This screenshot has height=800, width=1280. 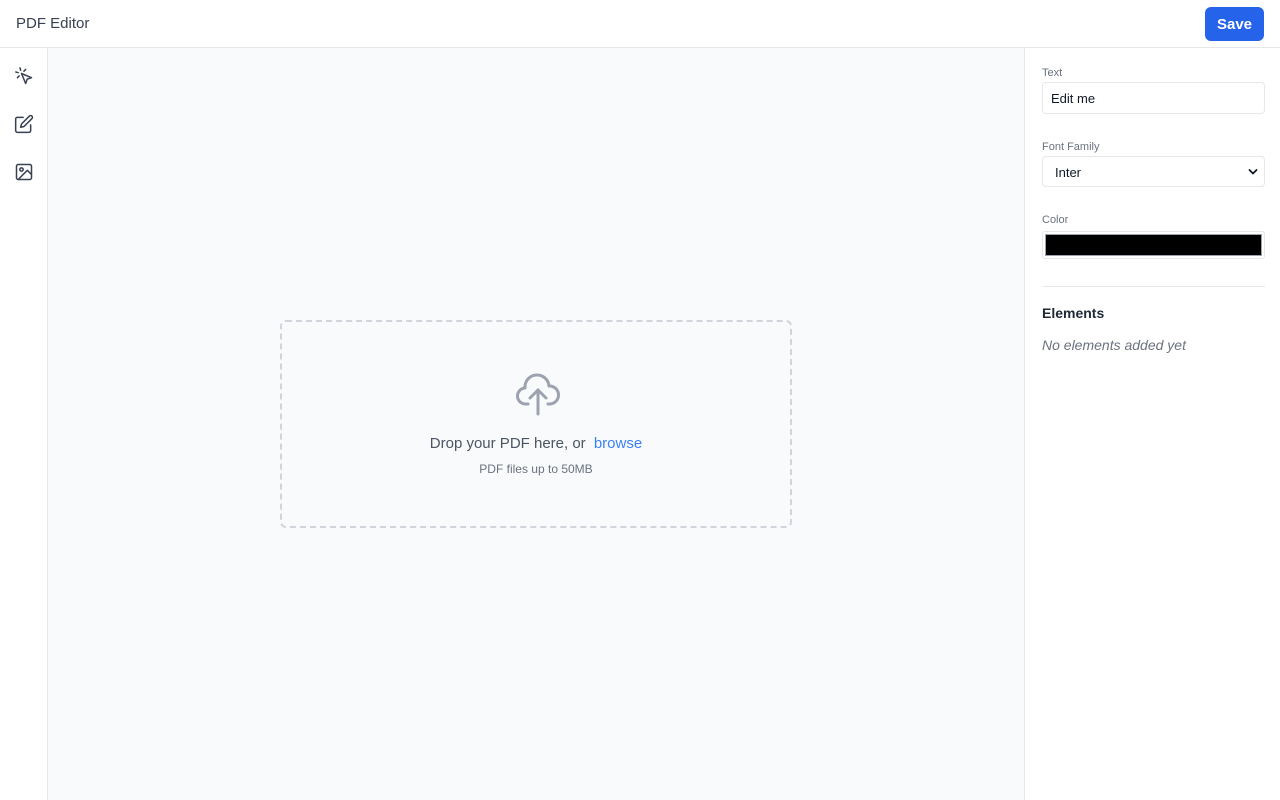 I want to click on app-header: PDF Editor Save, so click(x=640, y=24).